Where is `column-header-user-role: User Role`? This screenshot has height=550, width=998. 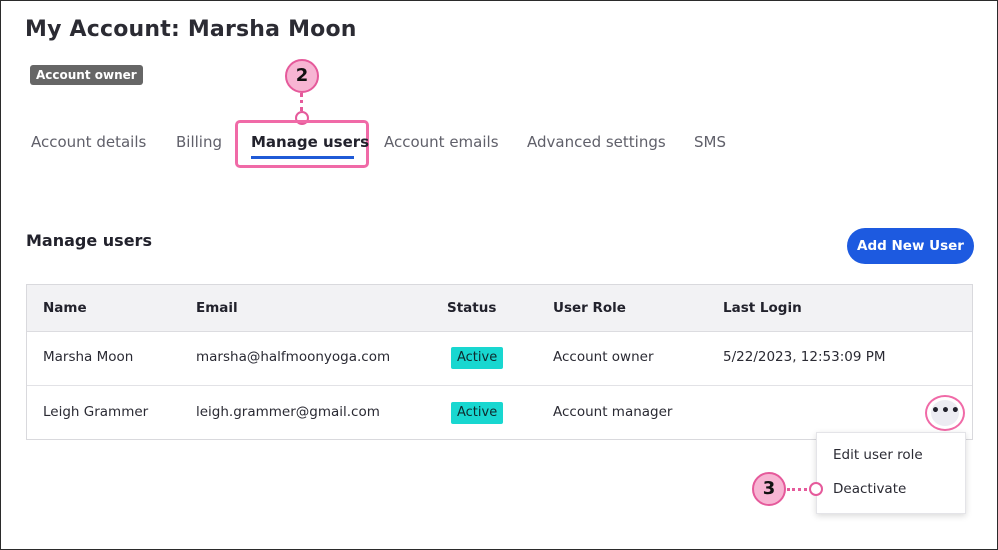 column-header-user-role: User Role is located at coordinates (589, 308).